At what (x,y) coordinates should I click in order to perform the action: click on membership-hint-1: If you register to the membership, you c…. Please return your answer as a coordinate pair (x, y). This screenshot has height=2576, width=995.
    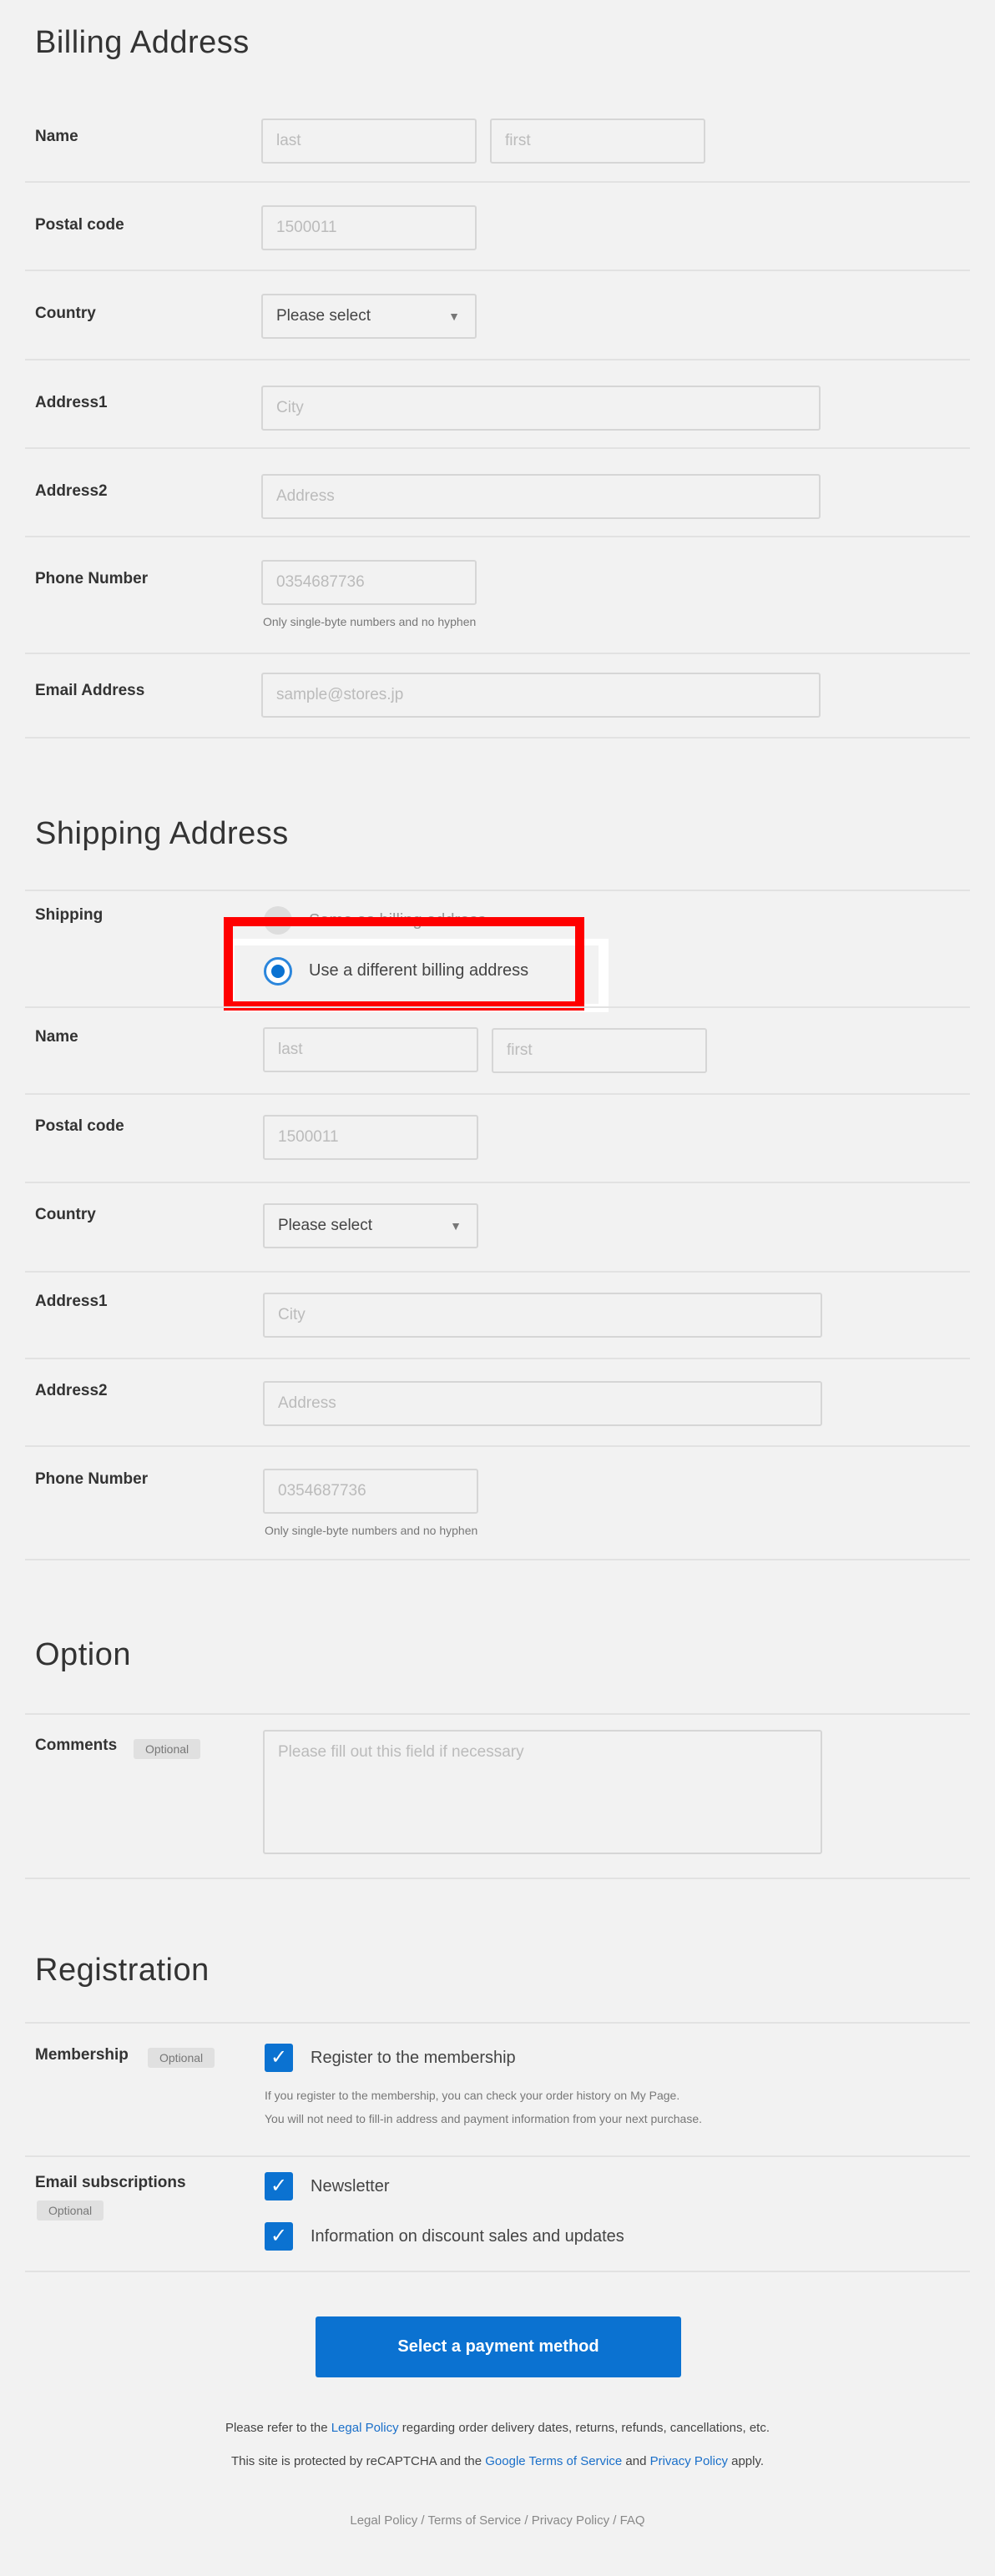
    Looking at the image, I should click on (472, 2095).